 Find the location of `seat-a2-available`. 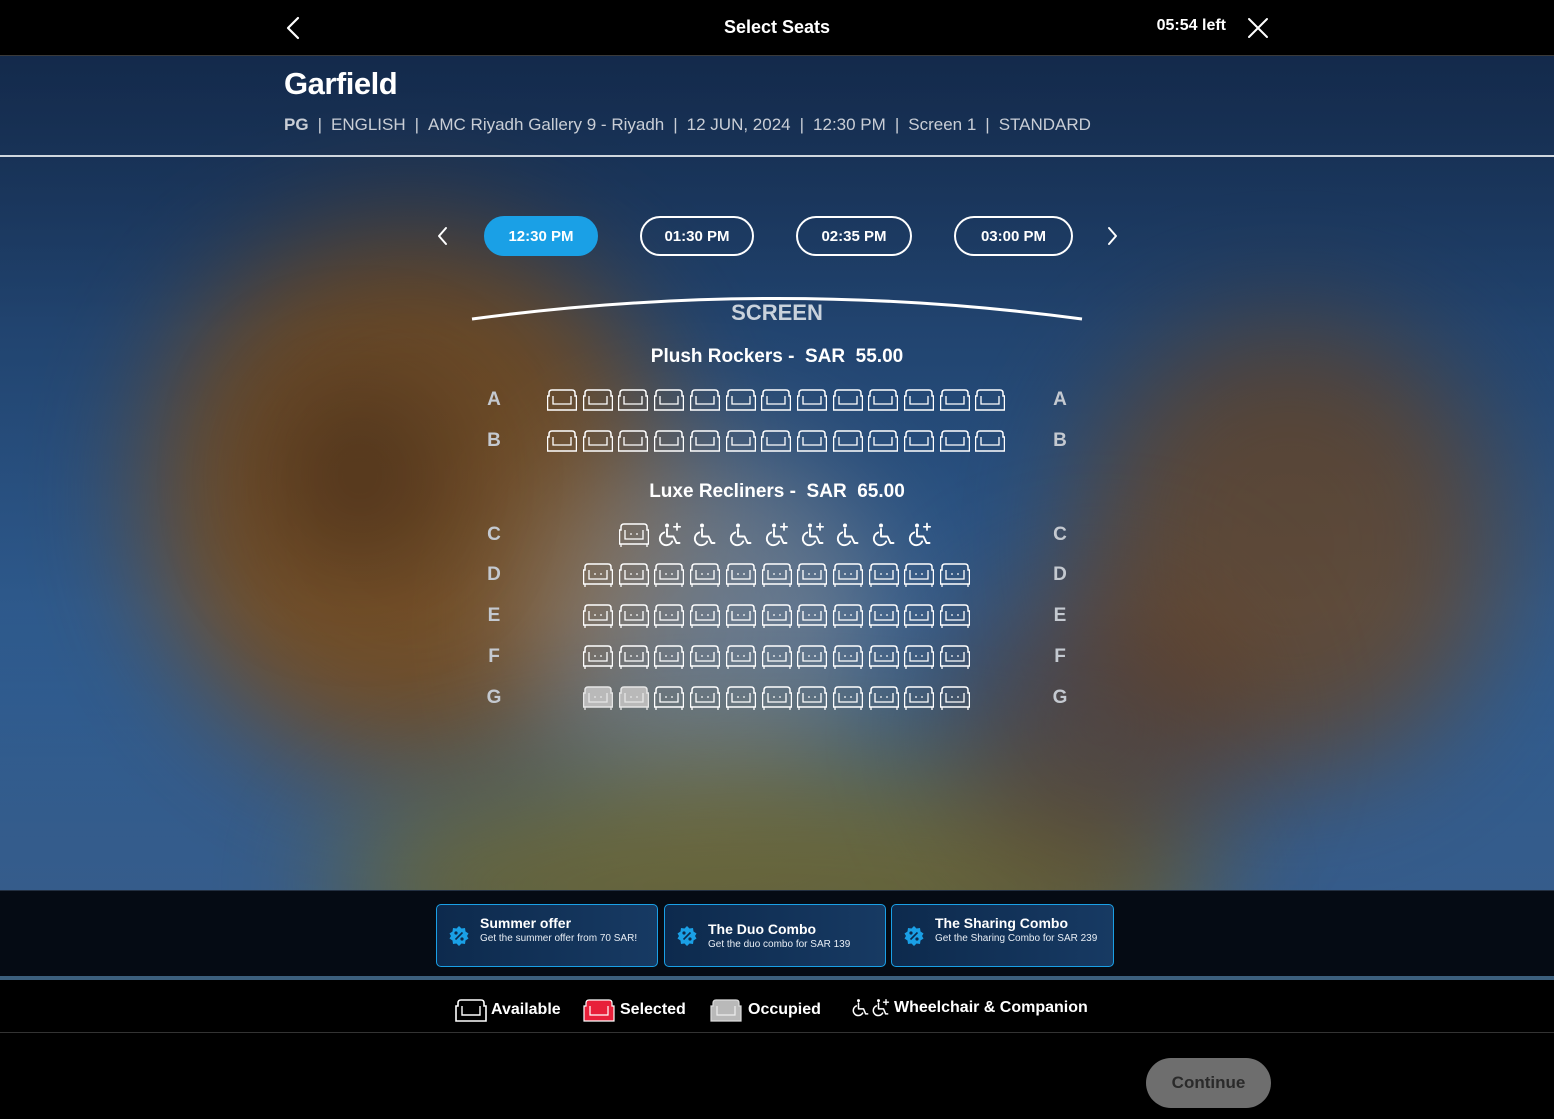

seat-a2-available is located at coordinates (598, 400).